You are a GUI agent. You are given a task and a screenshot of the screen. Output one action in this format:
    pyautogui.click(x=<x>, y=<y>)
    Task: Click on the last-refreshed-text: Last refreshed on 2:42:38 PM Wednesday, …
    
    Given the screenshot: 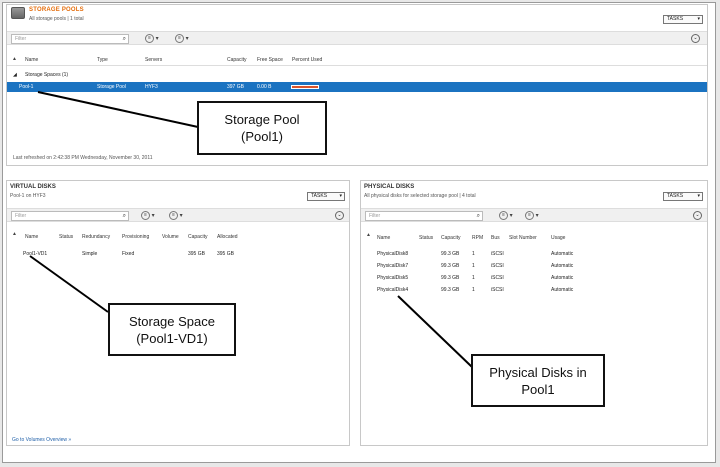 What is the action you would take?
    pyautogui.click(x=83, y=158)
    